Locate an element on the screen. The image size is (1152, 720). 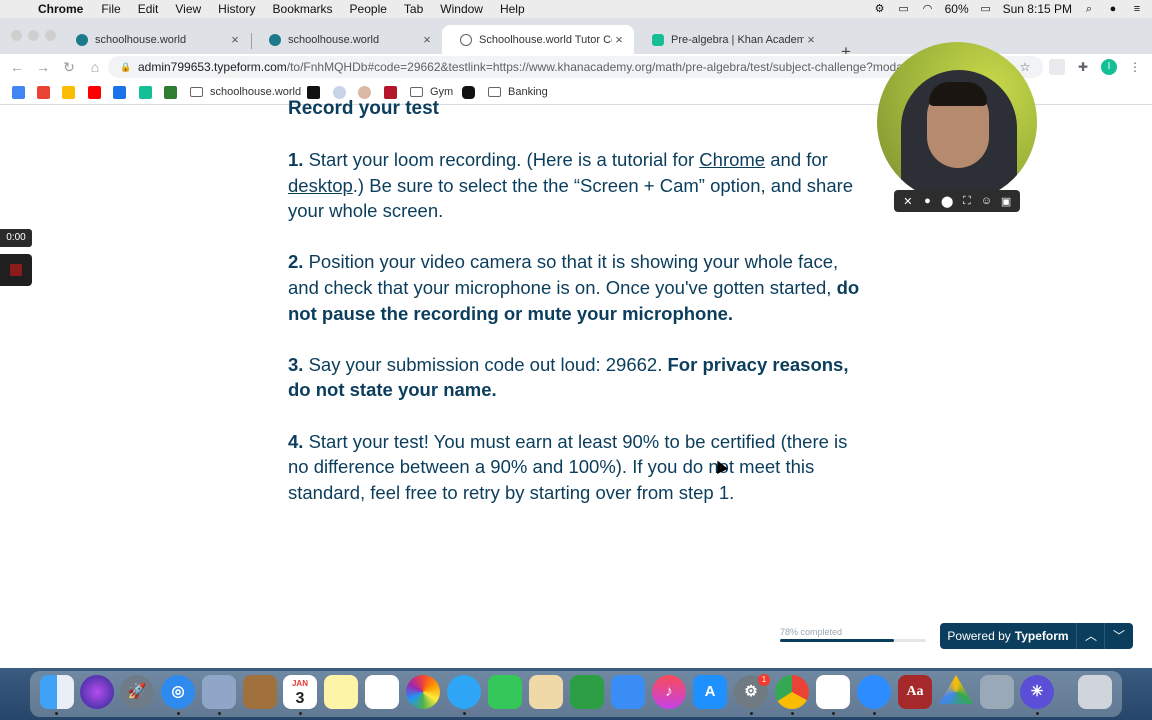
schoolhouse-favicon-icon is located at coordinates (275, 39).